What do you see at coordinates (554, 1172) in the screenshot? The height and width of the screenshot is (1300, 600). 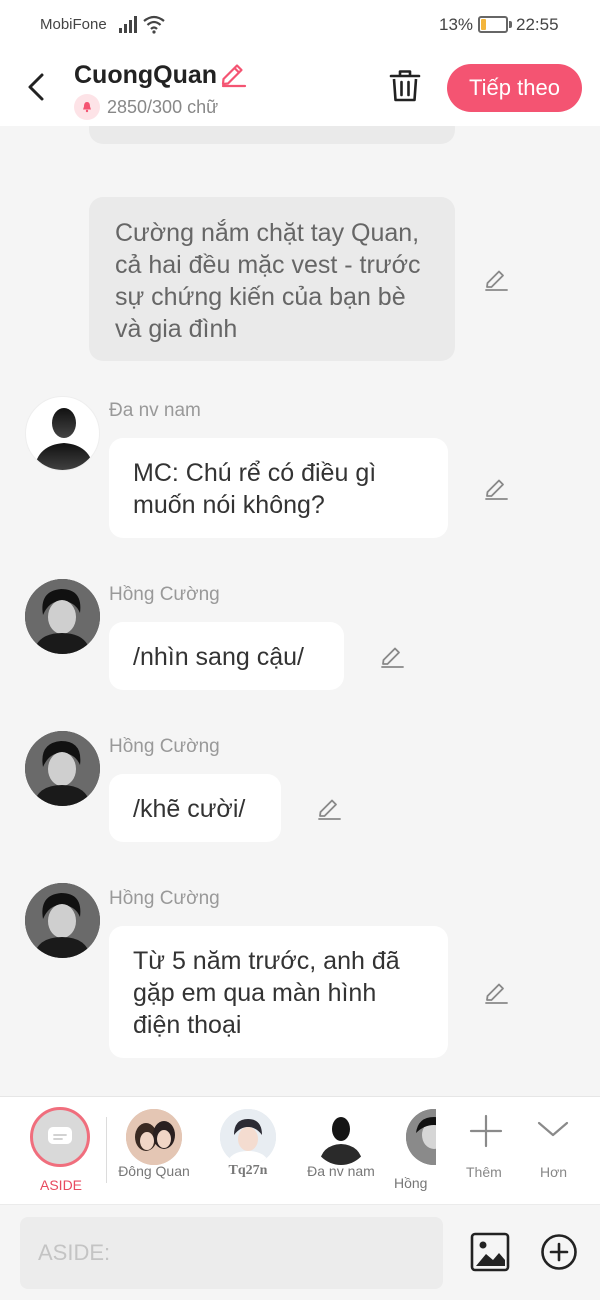 I see `more-characters-label: Hơn` at bounding box center [554, 1172].